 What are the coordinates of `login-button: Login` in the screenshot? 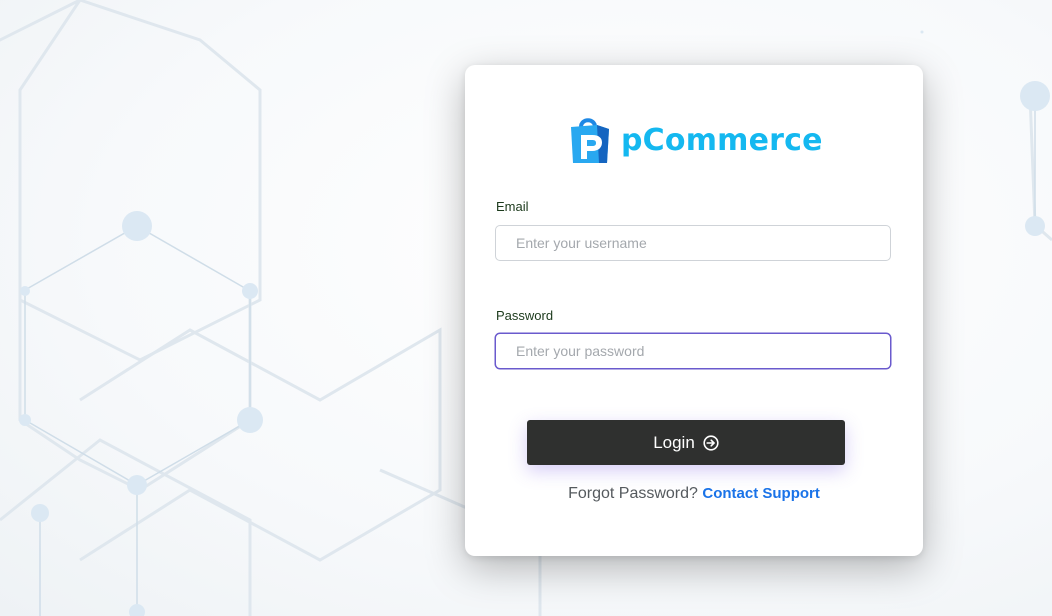 It's located at (686, 442).